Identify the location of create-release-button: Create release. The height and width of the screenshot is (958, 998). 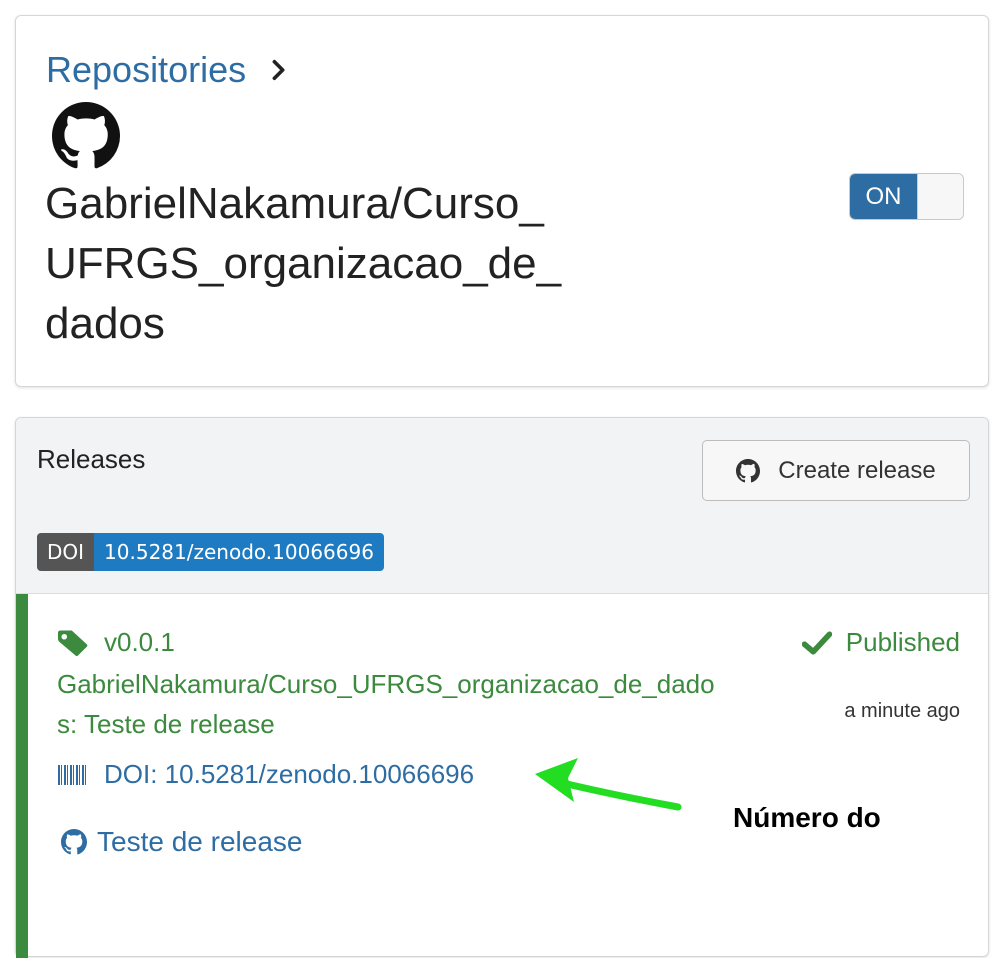
(836, 470).